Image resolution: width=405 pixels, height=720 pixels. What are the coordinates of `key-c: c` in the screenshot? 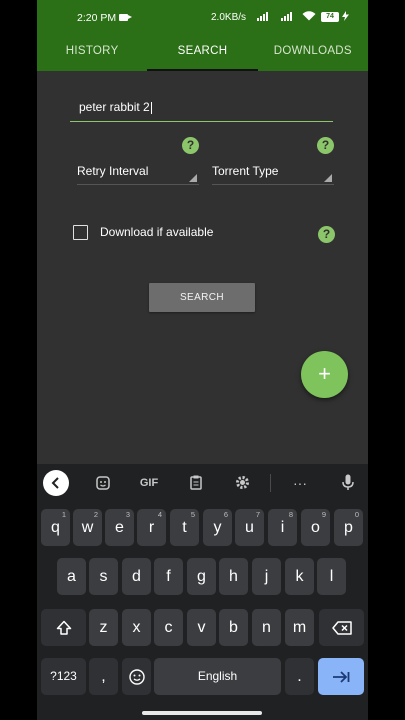 It's located at (168, 627).